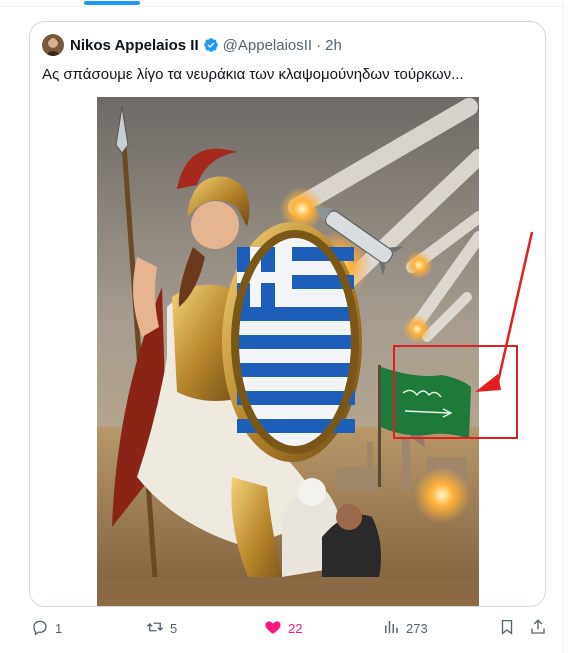 The height and width of the screenshot is (653, 579). I want to click on share-icon, so click(538, 628).